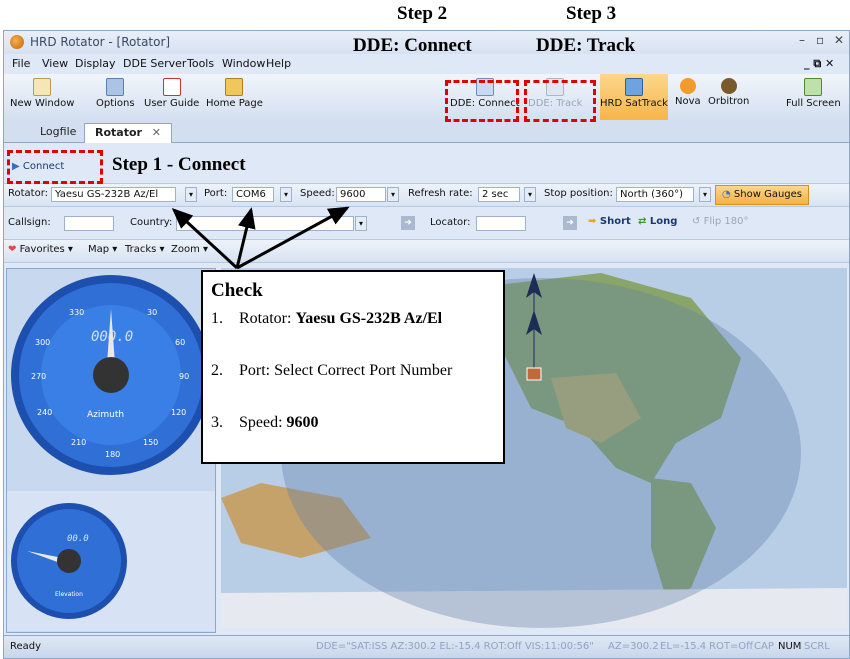  I want to click on zoom-menu: Zoom ▾, so click(189, 249).